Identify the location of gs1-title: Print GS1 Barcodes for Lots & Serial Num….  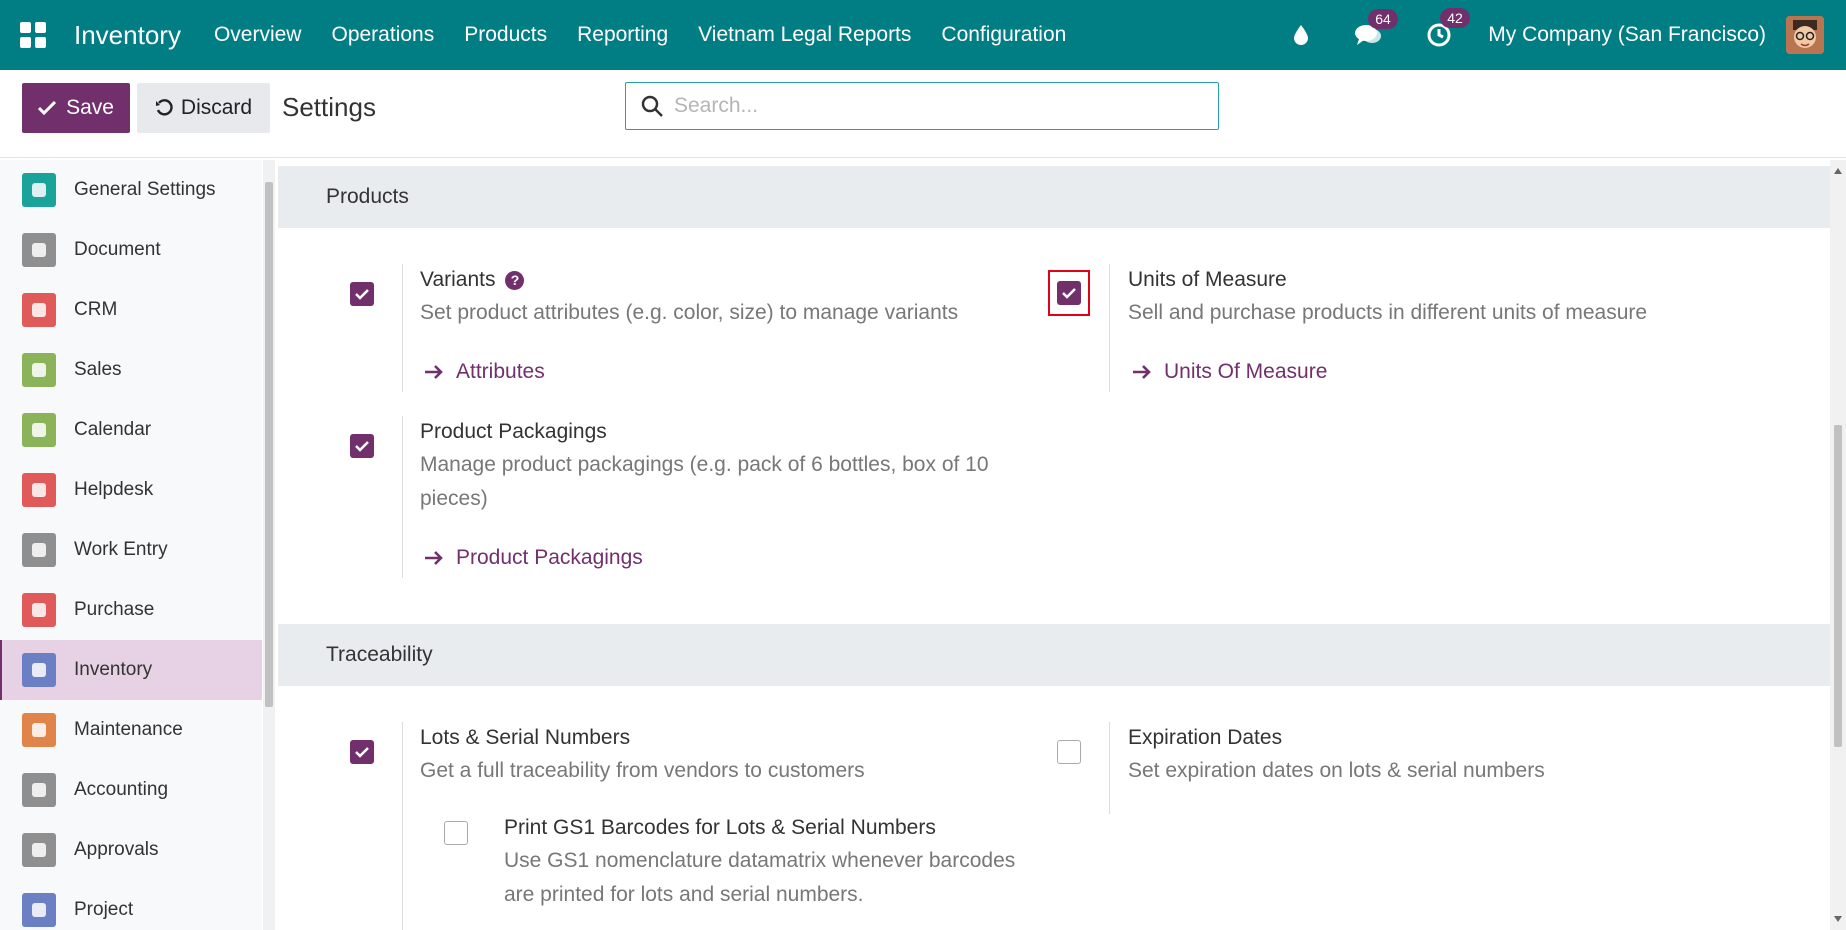
(720, 827).